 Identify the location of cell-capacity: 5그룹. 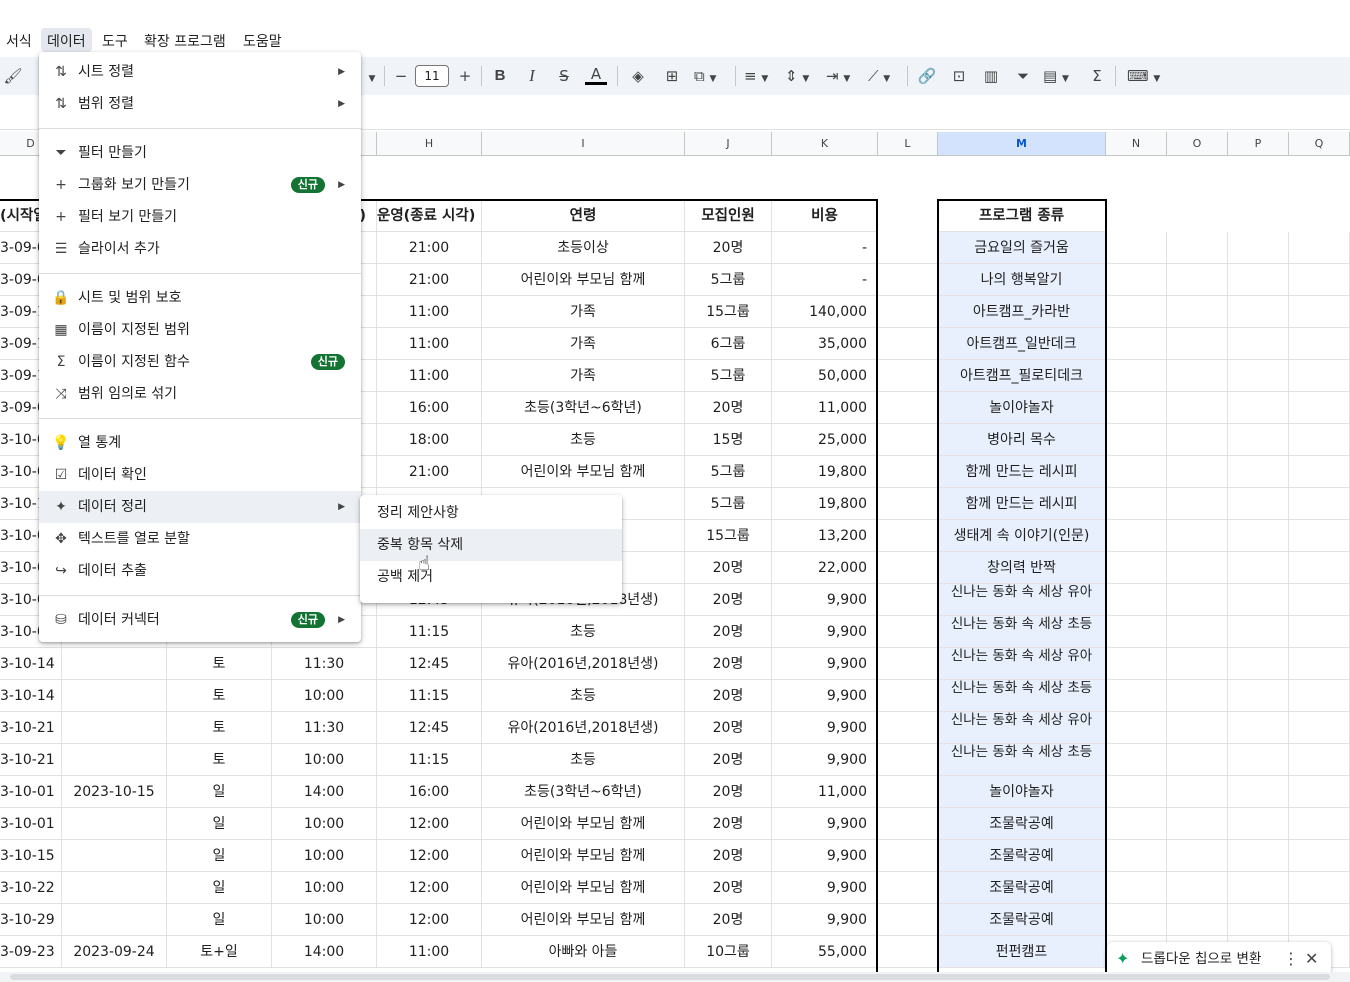
(728, 376).